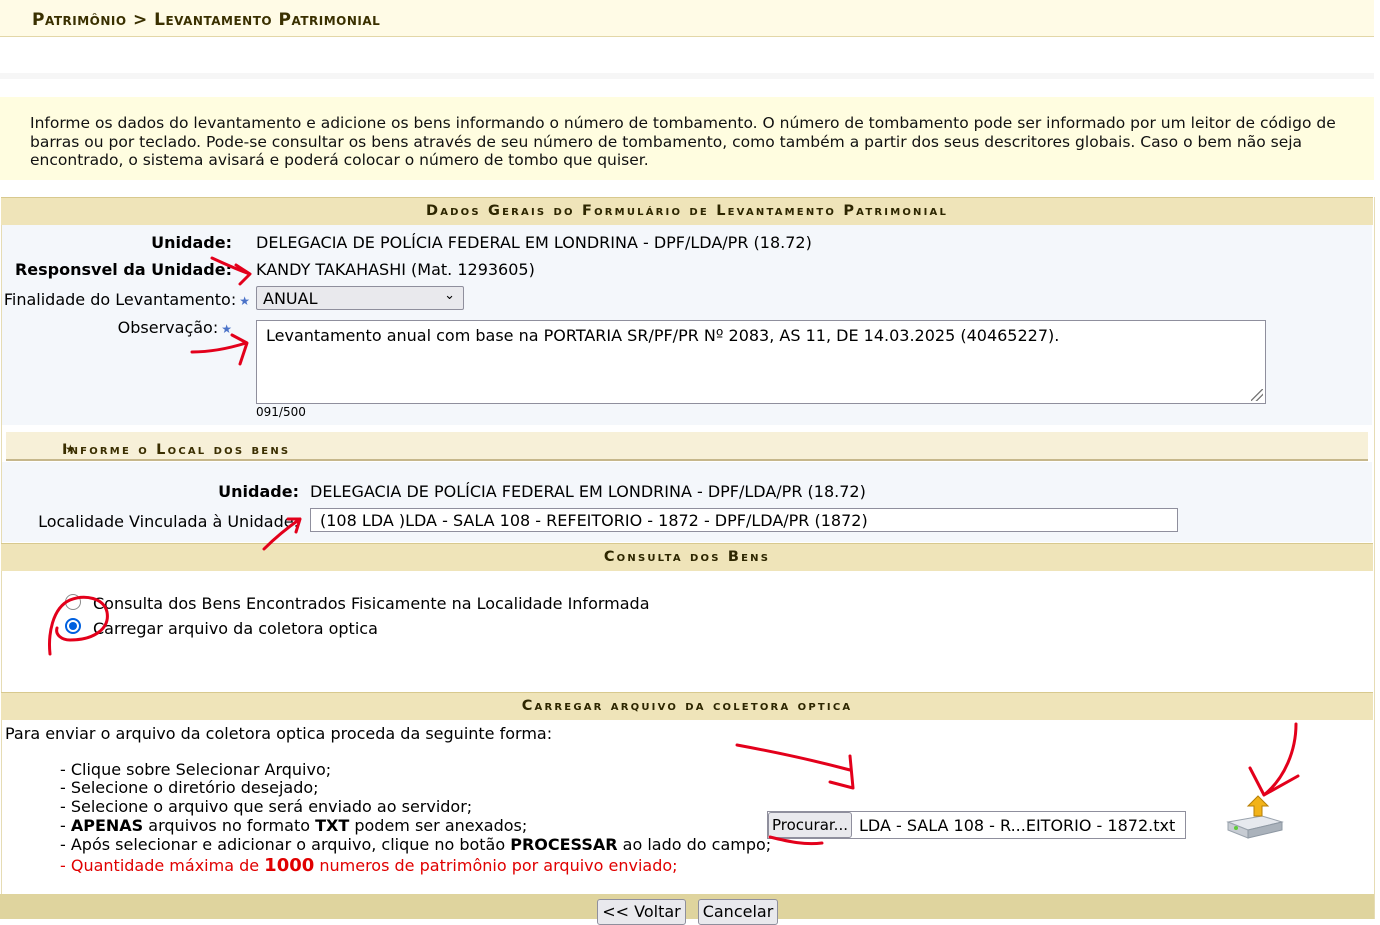 Image resolution: width=1380 pixels, height=925 pixels. Describe the element at coordinates (78, 625) in the screenshot. I see `annotation-circle` at that location.